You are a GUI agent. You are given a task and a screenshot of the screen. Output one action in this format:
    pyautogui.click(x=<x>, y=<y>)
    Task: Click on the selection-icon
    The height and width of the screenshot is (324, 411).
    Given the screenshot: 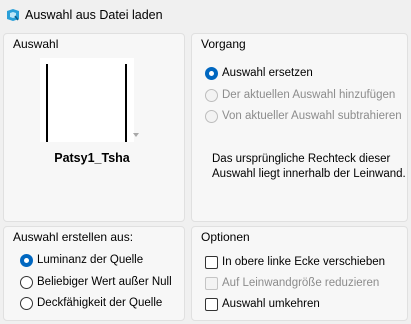 What is the action you would take?
    pyautogui.click(x=13, y=15)
    